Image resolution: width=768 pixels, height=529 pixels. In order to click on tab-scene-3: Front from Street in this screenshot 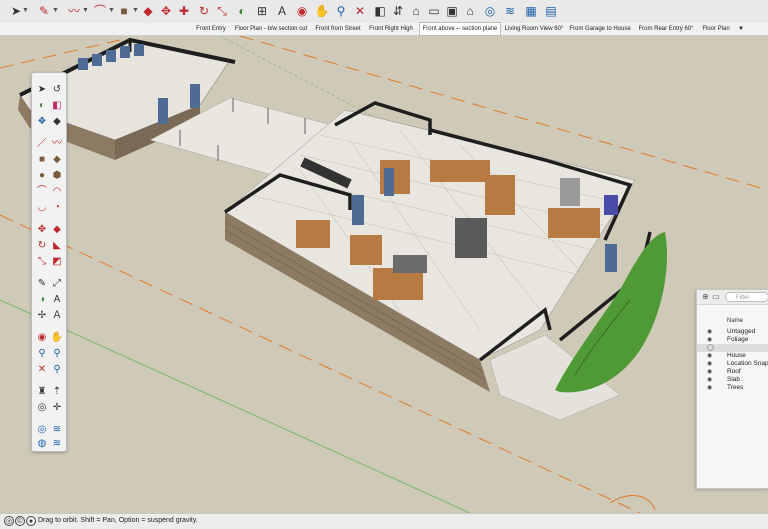, I will do `click(338, 29)`.